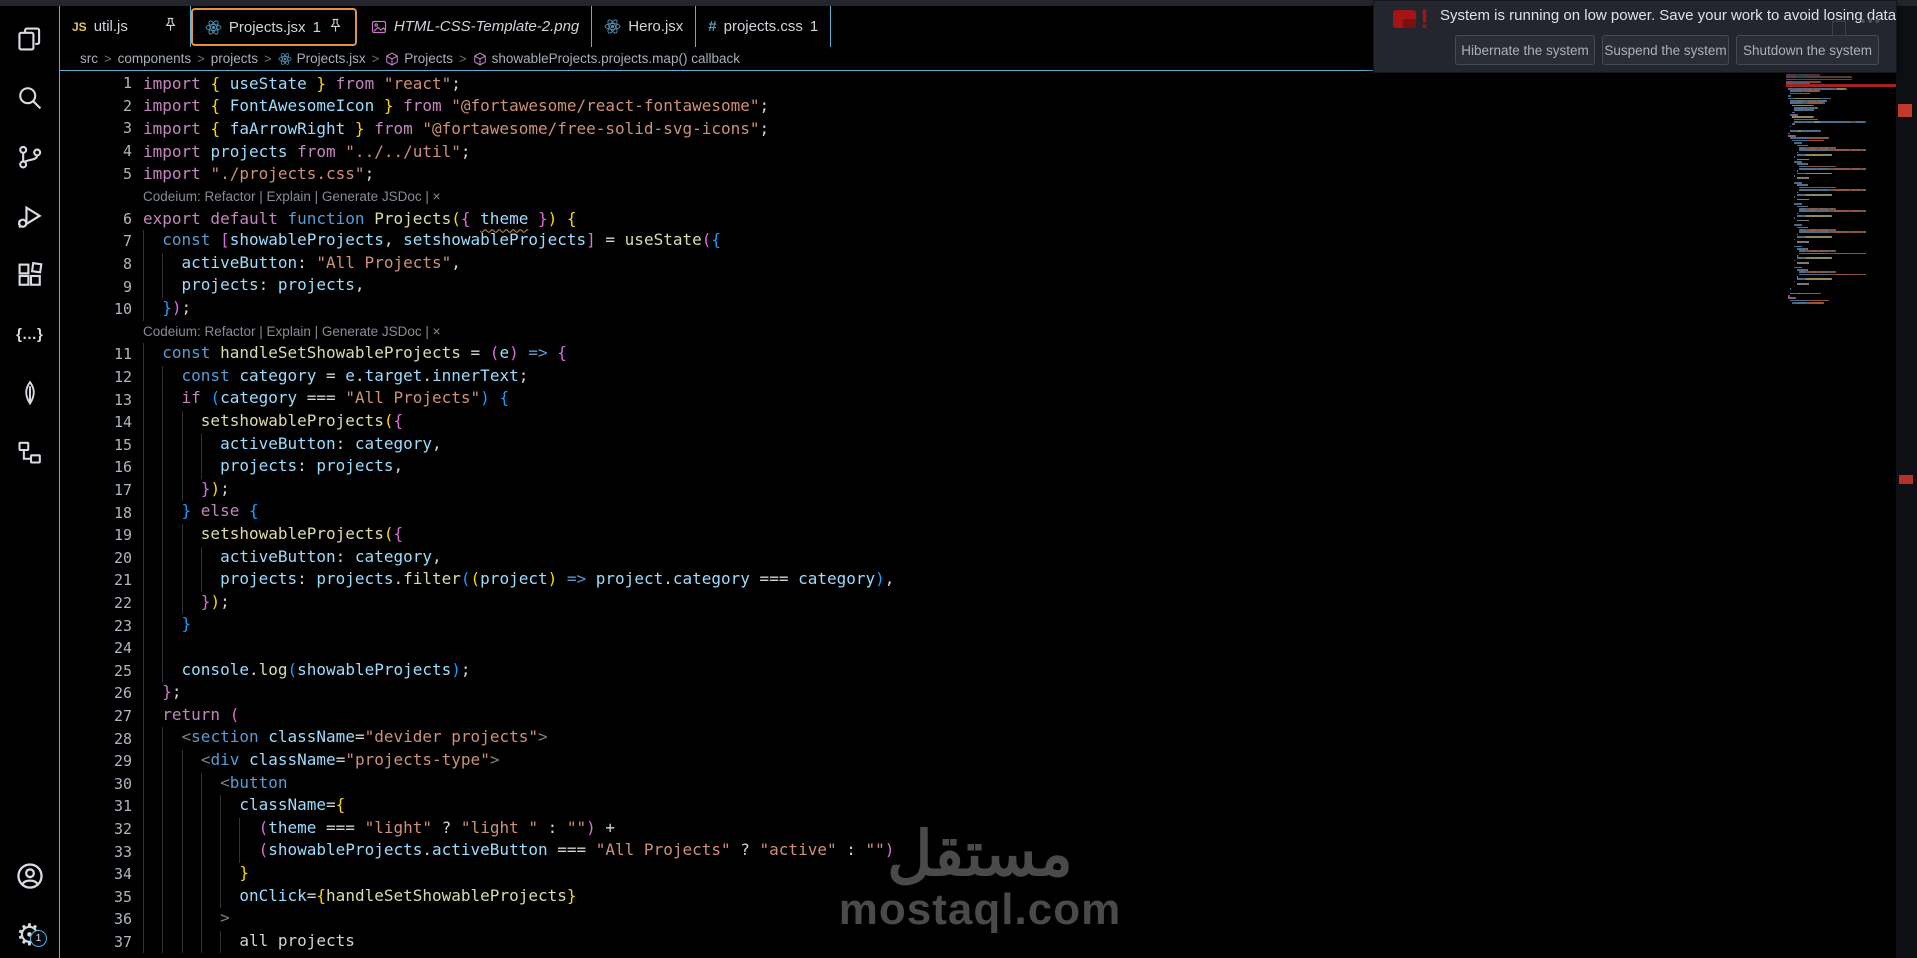 This screenshot has height=958, width=1917. I want to click on run-debug-icon, so click(29, 216).